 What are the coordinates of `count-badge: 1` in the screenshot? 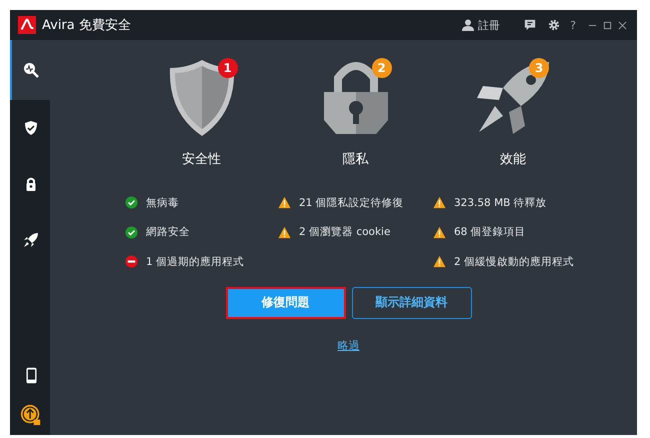 It's located at (228, 68).